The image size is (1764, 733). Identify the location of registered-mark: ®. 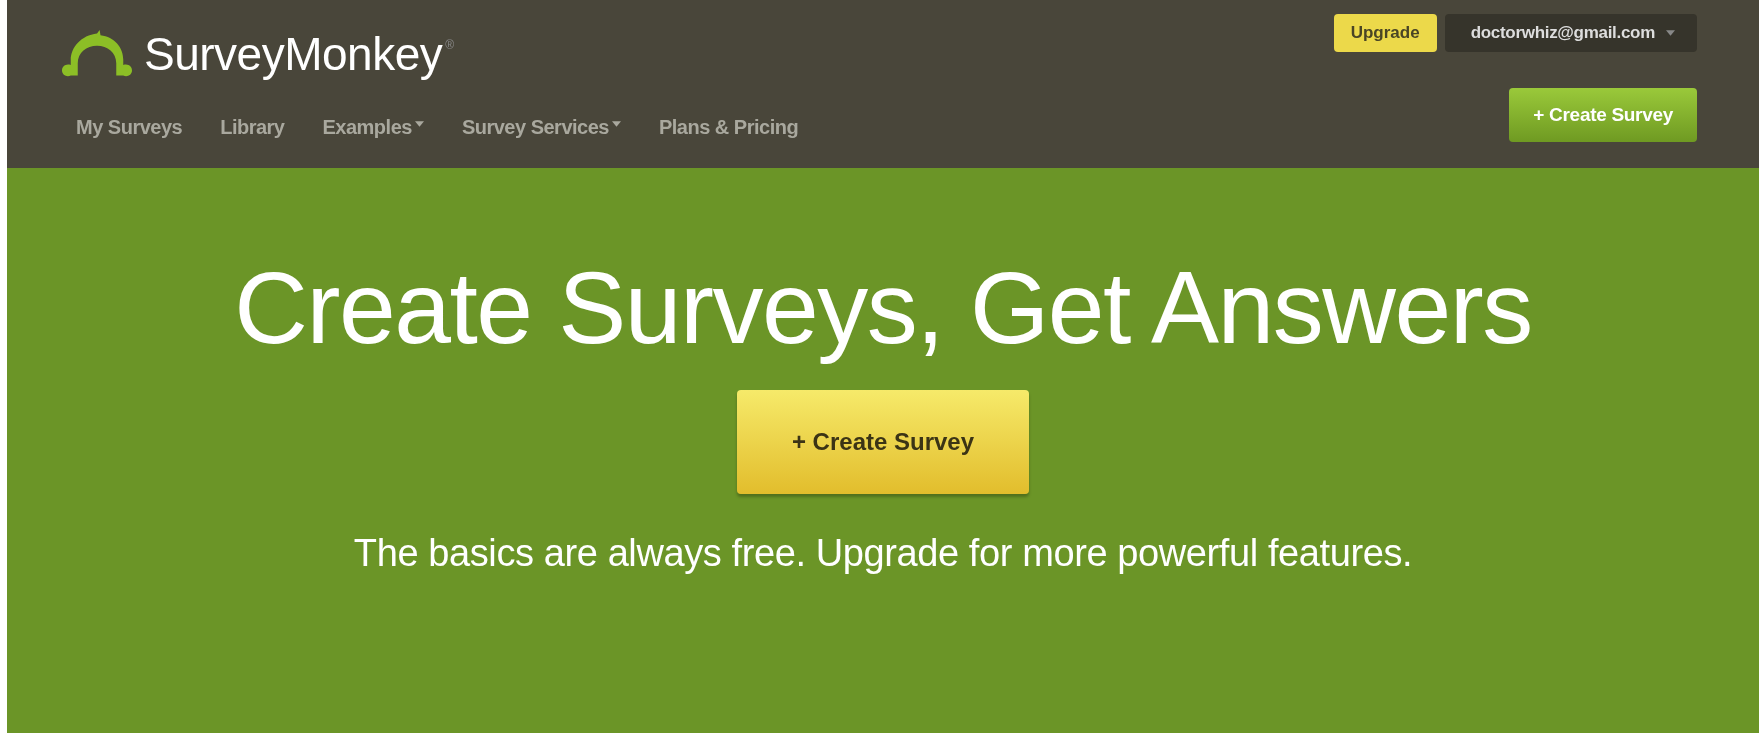
(450, 45).